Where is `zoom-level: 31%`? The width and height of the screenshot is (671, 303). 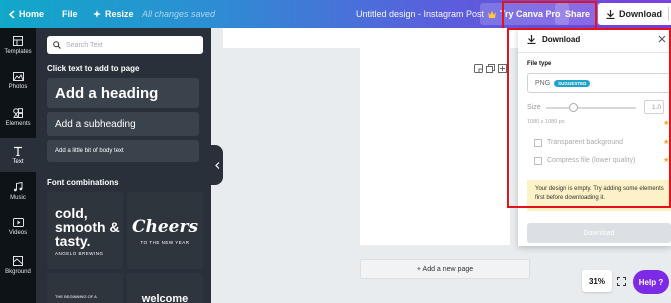 zoom-level: 31% is located at coordinates (597, 281).